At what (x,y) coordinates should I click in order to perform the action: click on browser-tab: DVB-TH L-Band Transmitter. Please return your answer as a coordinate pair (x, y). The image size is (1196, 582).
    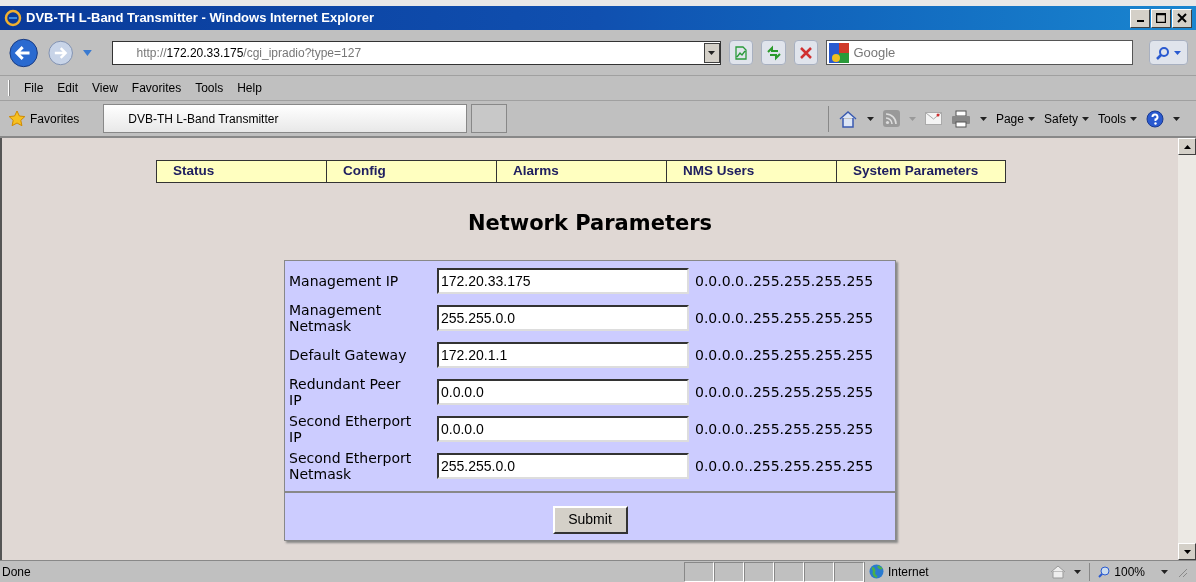
    Looking at the image, I should click on (285, 118).